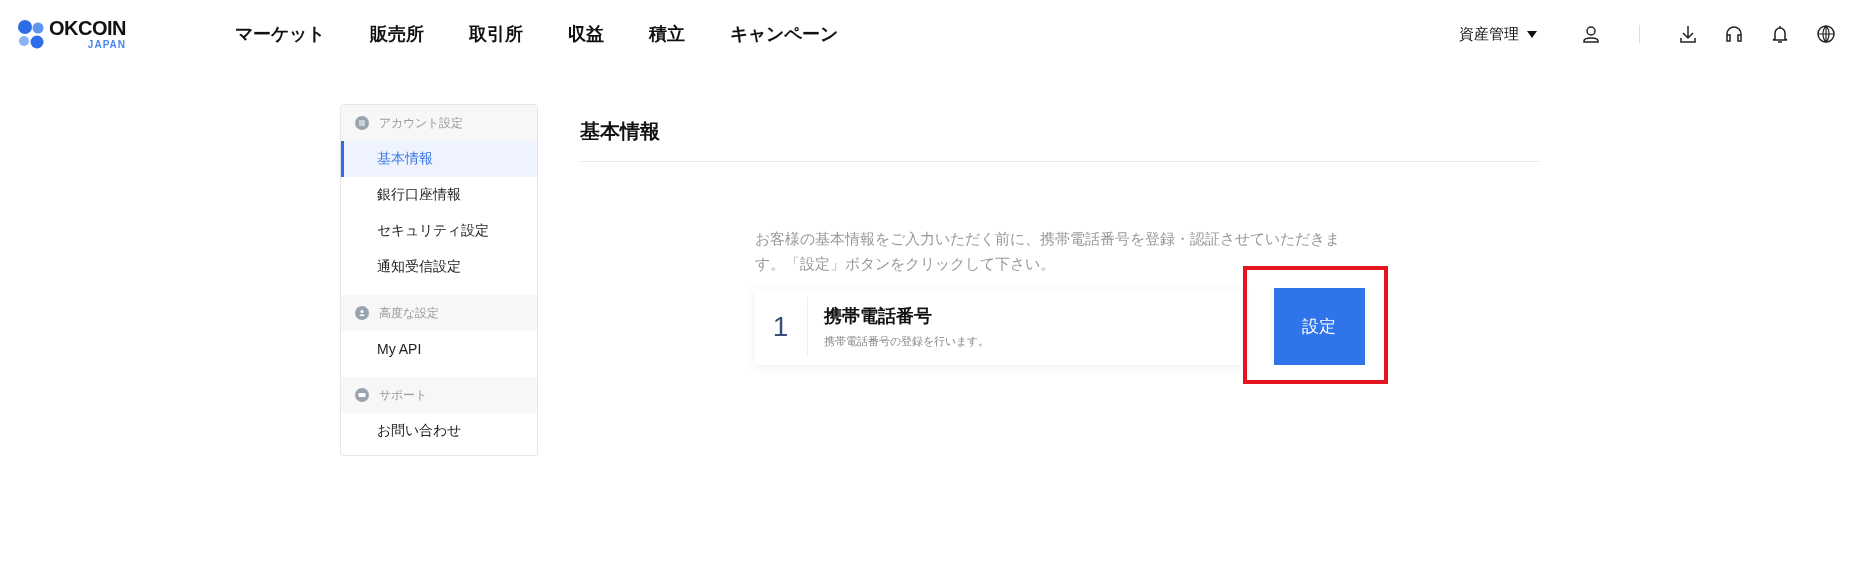 The width and height of the screenshot is (1854, 566). What do you see at coordinates (439, 159) in the screenshot?
I see `sidebar-item: 基本情報` at bounding box center [439, 159].